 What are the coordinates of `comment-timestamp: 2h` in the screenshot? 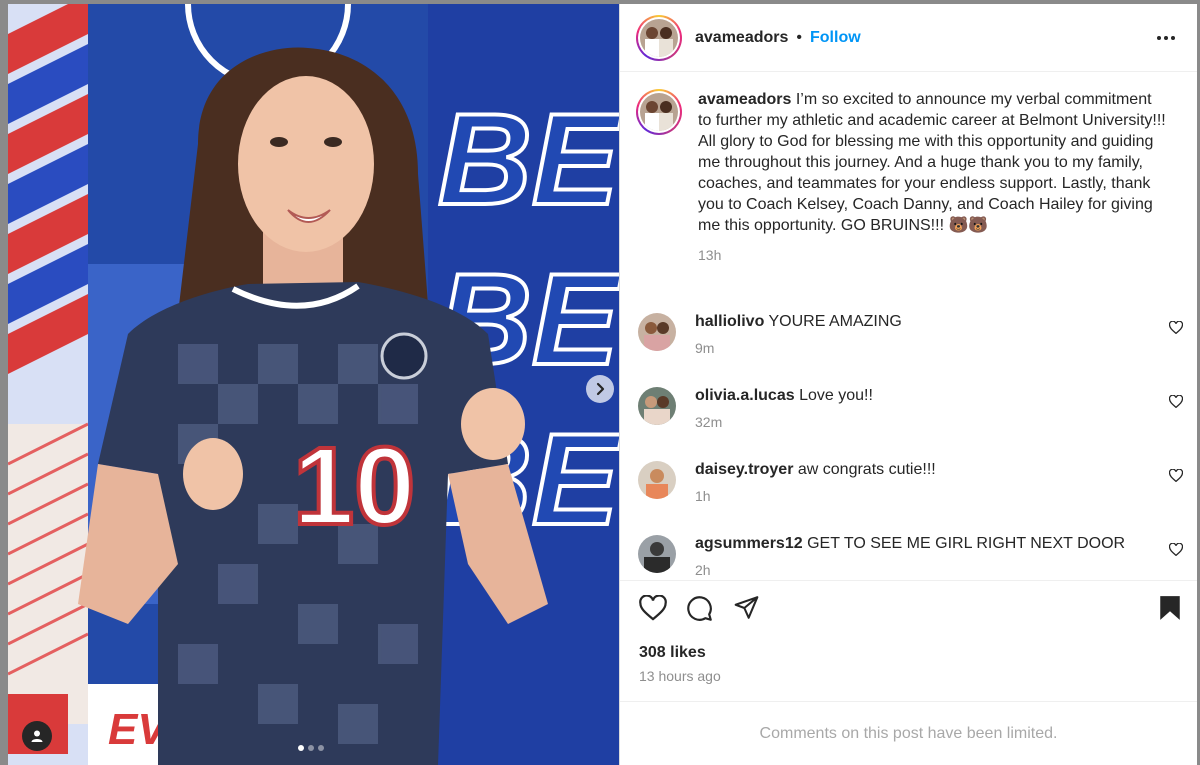 It's located at (910, 570).